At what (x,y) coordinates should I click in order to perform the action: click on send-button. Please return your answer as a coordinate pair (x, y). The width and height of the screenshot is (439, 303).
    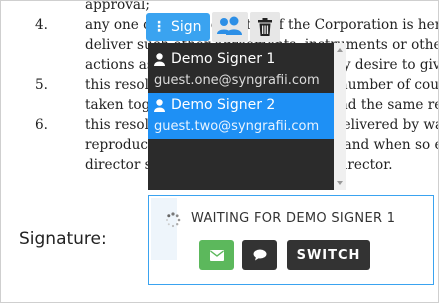
    Looking at the image, I should click on (216, 255).